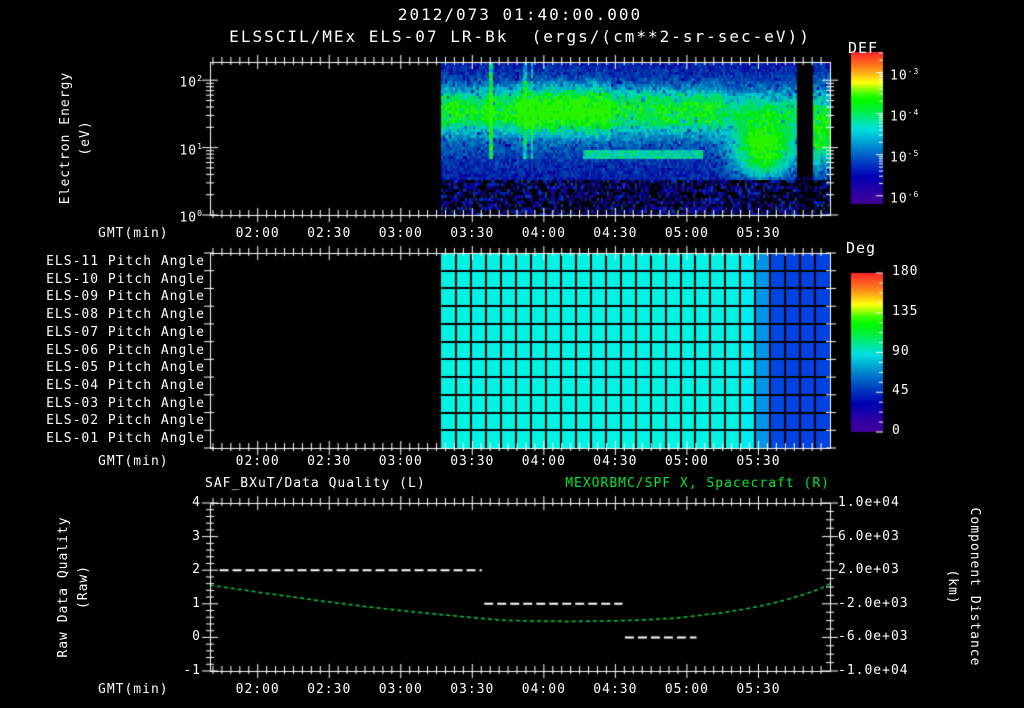 This screenshot has height=708, width=1024. I want to click on def-colorbar-tick-label: 10-5, so click(905, 157).